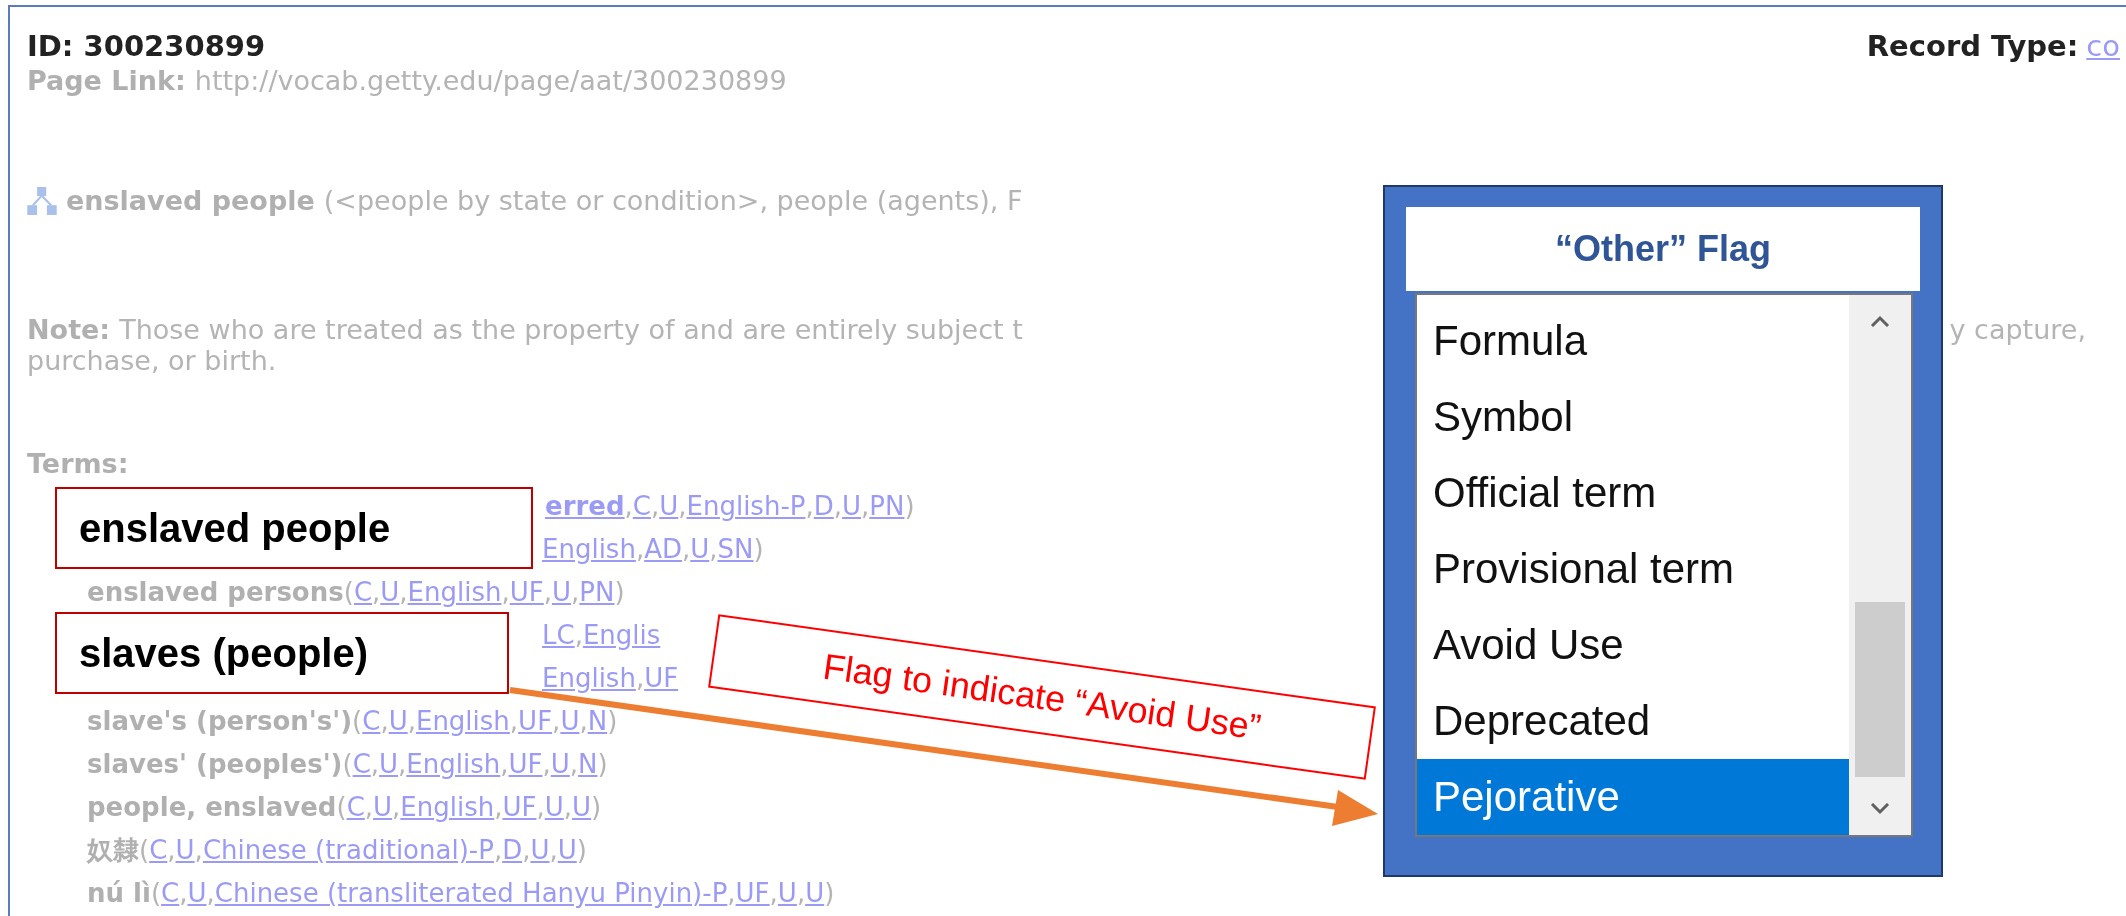 This screenshot has height=916, width=2126. Describe the element at coordinates (2017, 329) in the screenshot. I see `note-text: y capture,` at that location.